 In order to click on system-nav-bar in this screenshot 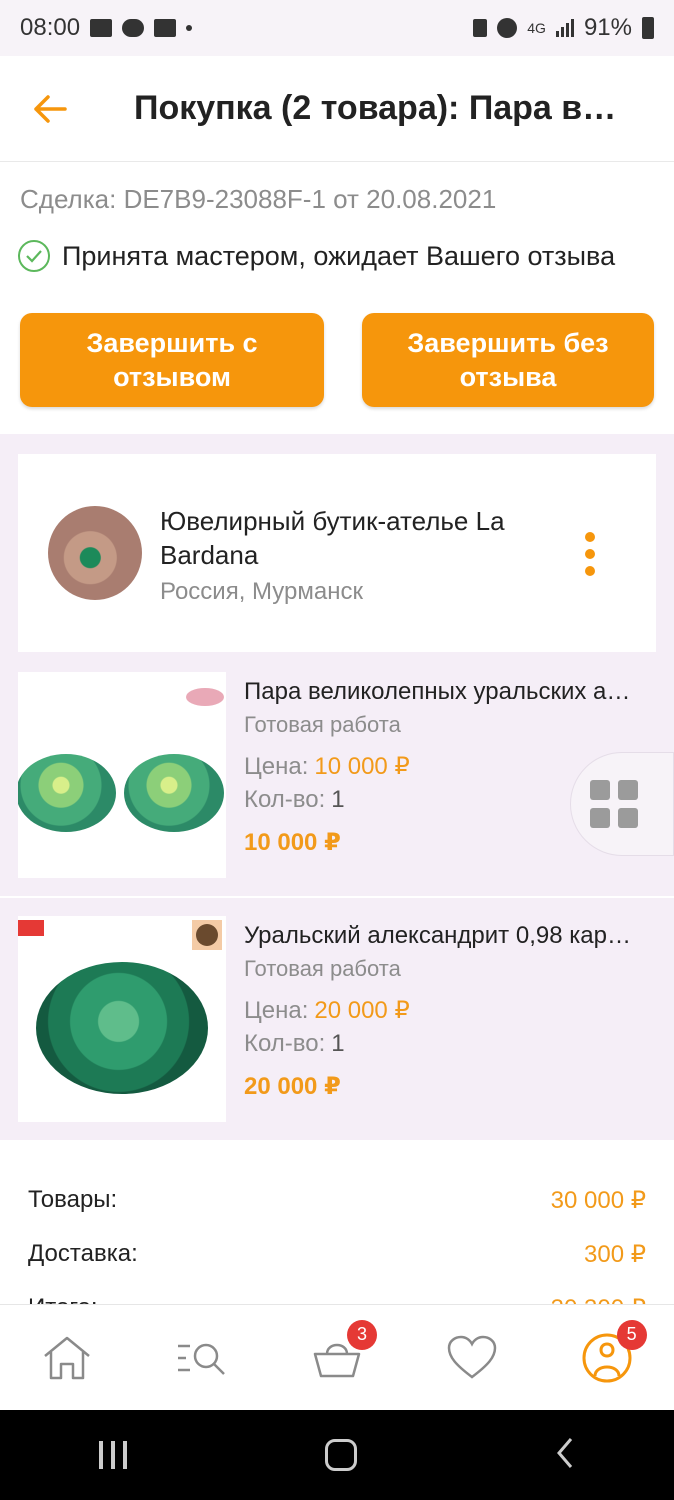, I will do `click(337, 1455)`.